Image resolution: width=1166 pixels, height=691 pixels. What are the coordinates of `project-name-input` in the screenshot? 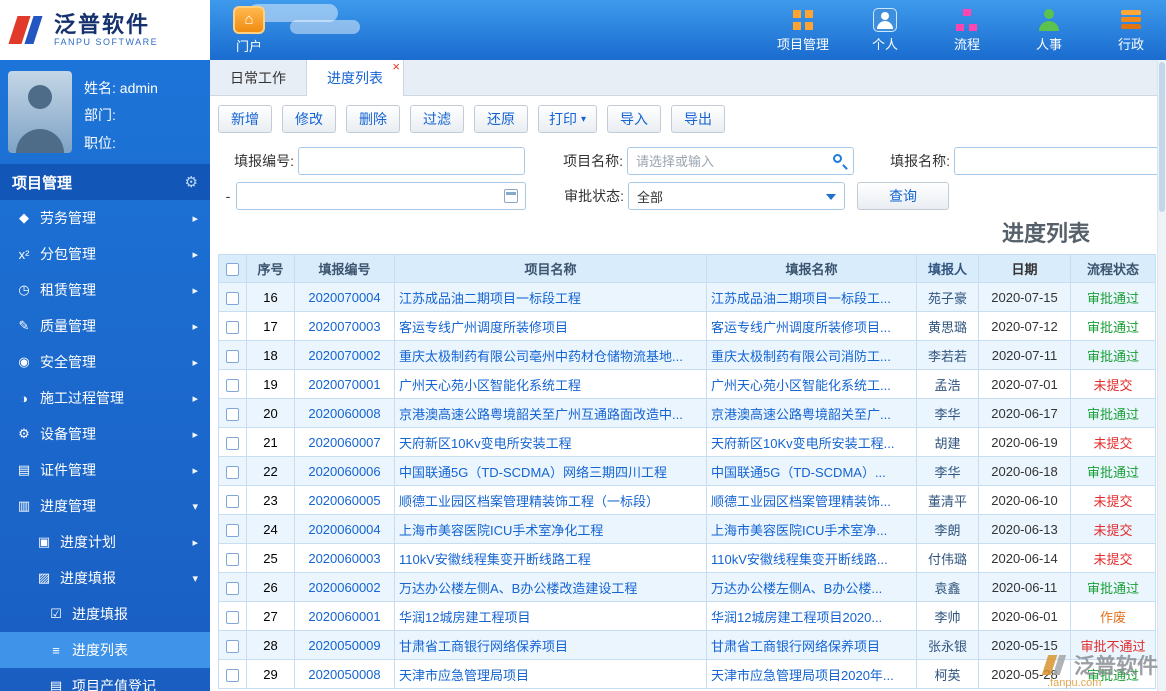 It's located at (740, 161).